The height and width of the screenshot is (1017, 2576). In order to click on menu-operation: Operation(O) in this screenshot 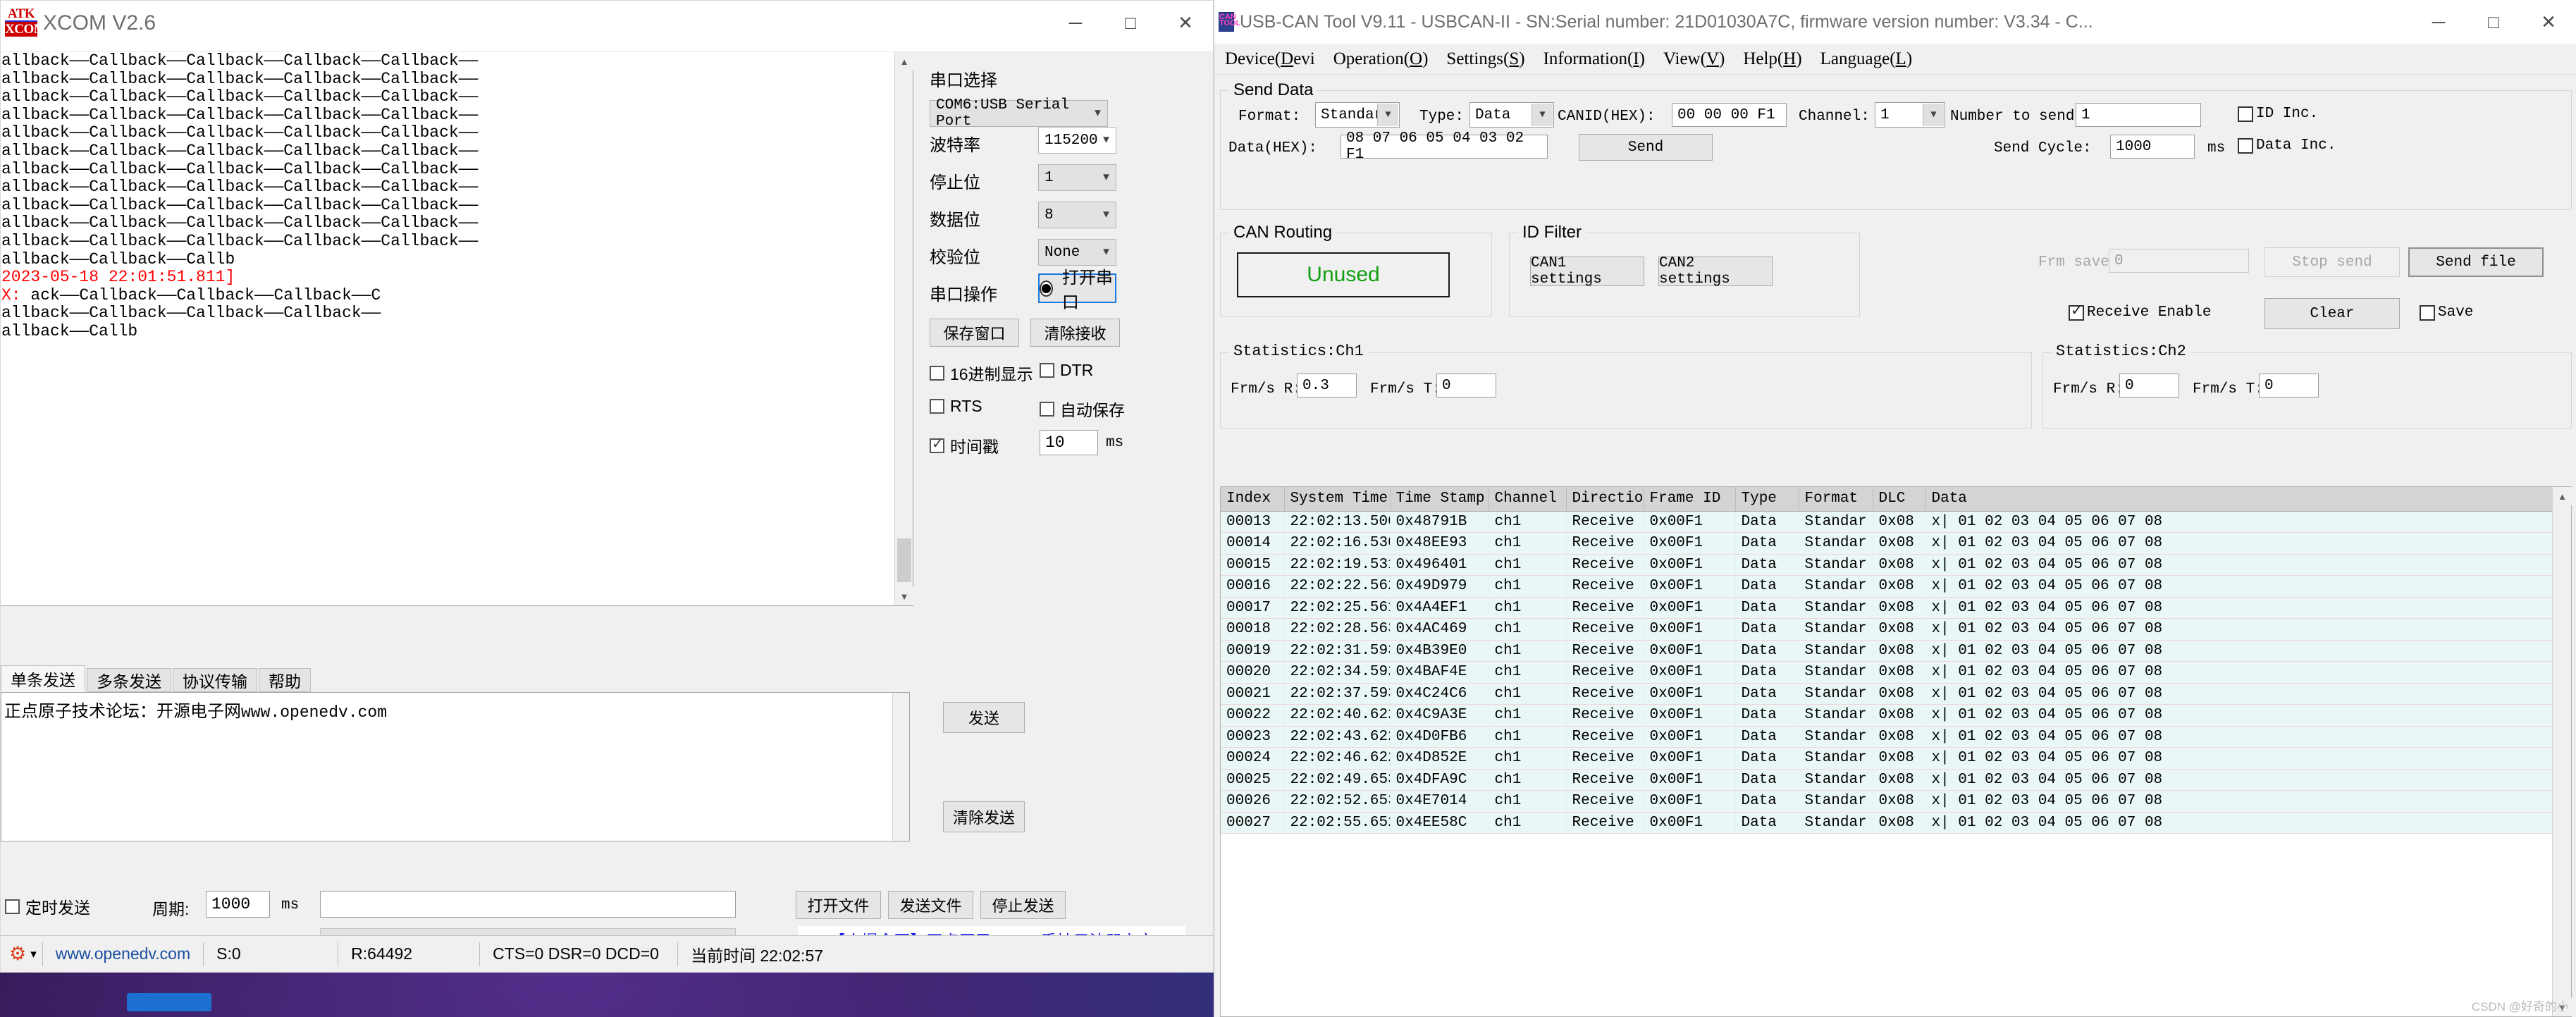, I will do `click(1381, 59)`.